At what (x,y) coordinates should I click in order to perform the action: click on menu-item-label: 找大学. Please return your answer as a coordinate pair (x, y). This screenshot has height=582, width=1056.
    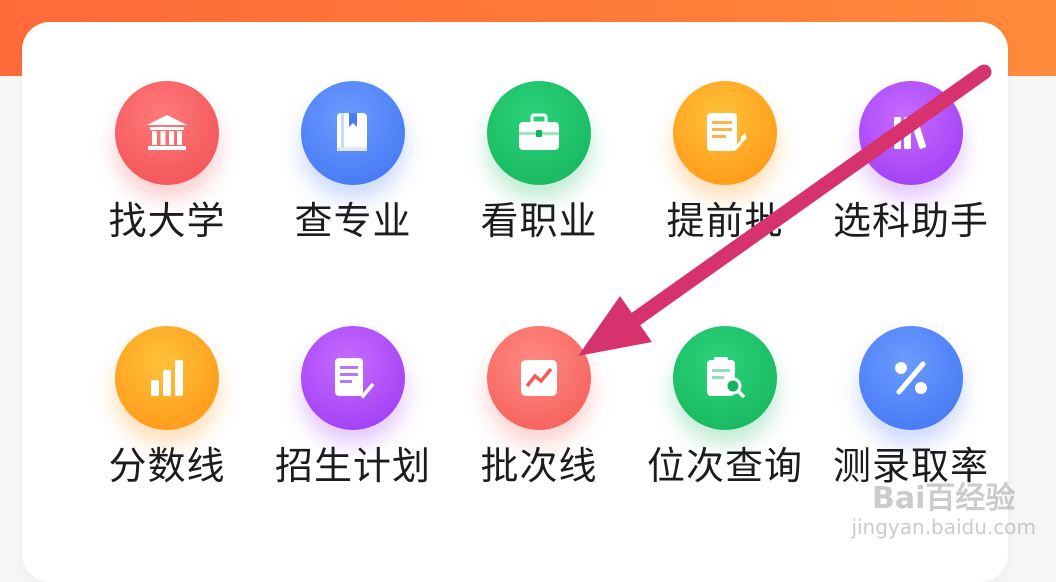
    Looking at the image, I should click on (167, 221).